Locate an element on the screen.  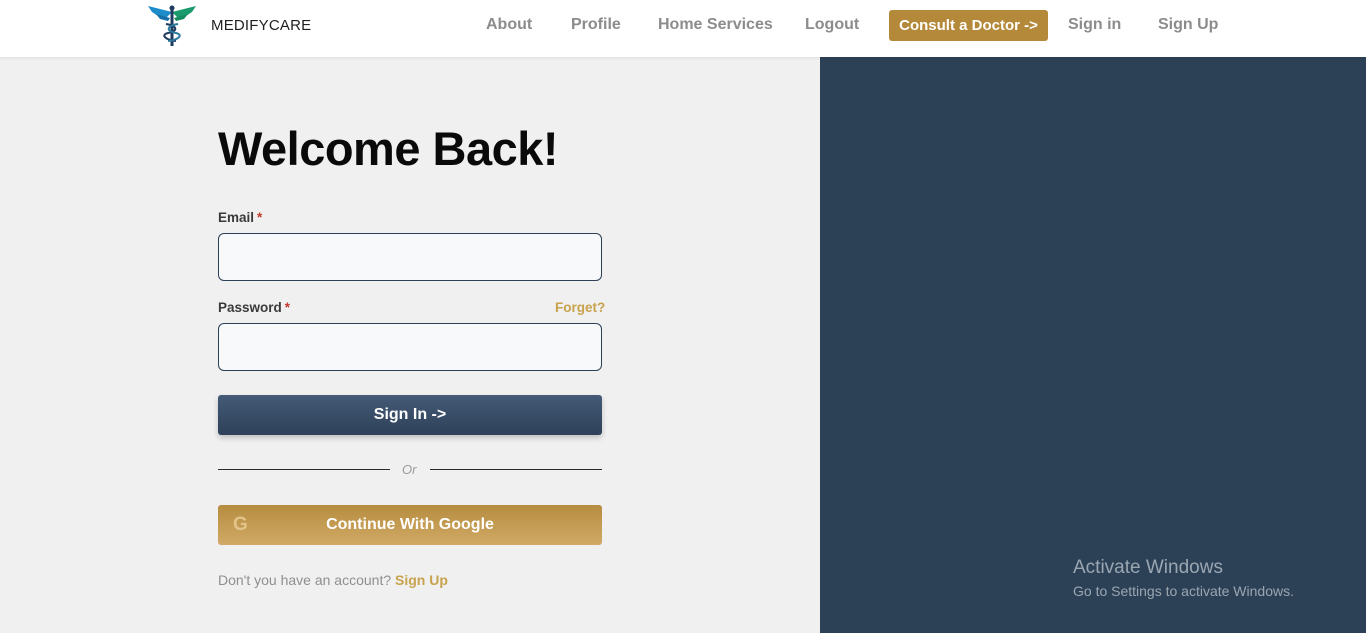
activate-windows-subtitle: Go to Settings to activate Windows. is located at coordinates (1183, 591).